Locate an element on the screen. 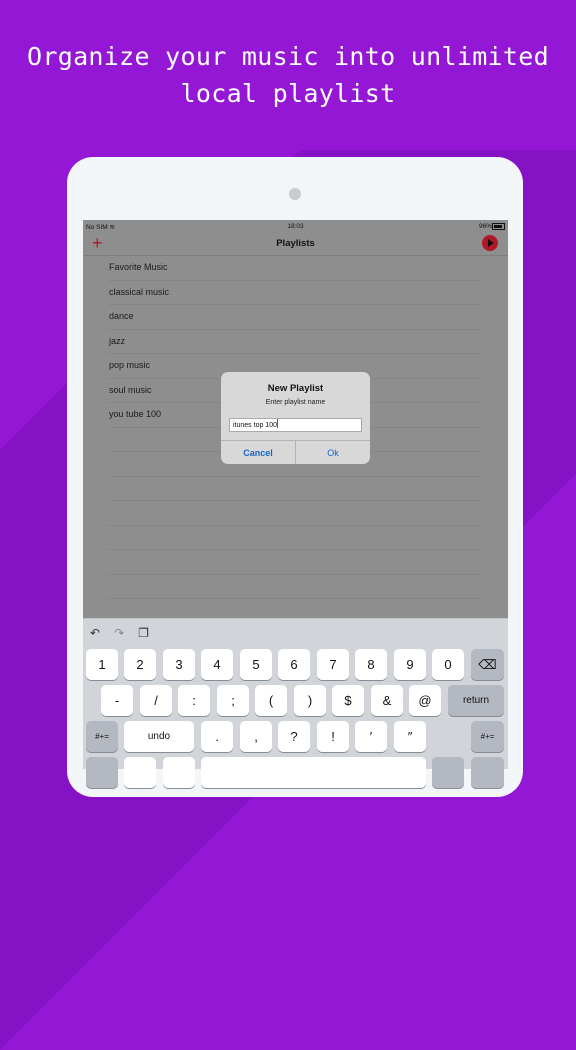 The image size is (576, 1050). paste-icon: ❐ is located at coordinates (143, 633).